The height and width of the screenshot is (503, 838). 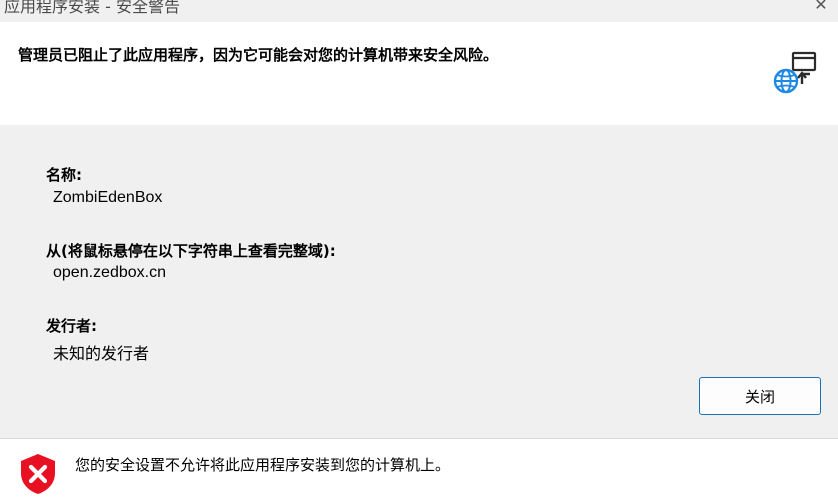 I want to click on publisher-value: 未知的发行者, so click(x=101, y=354).